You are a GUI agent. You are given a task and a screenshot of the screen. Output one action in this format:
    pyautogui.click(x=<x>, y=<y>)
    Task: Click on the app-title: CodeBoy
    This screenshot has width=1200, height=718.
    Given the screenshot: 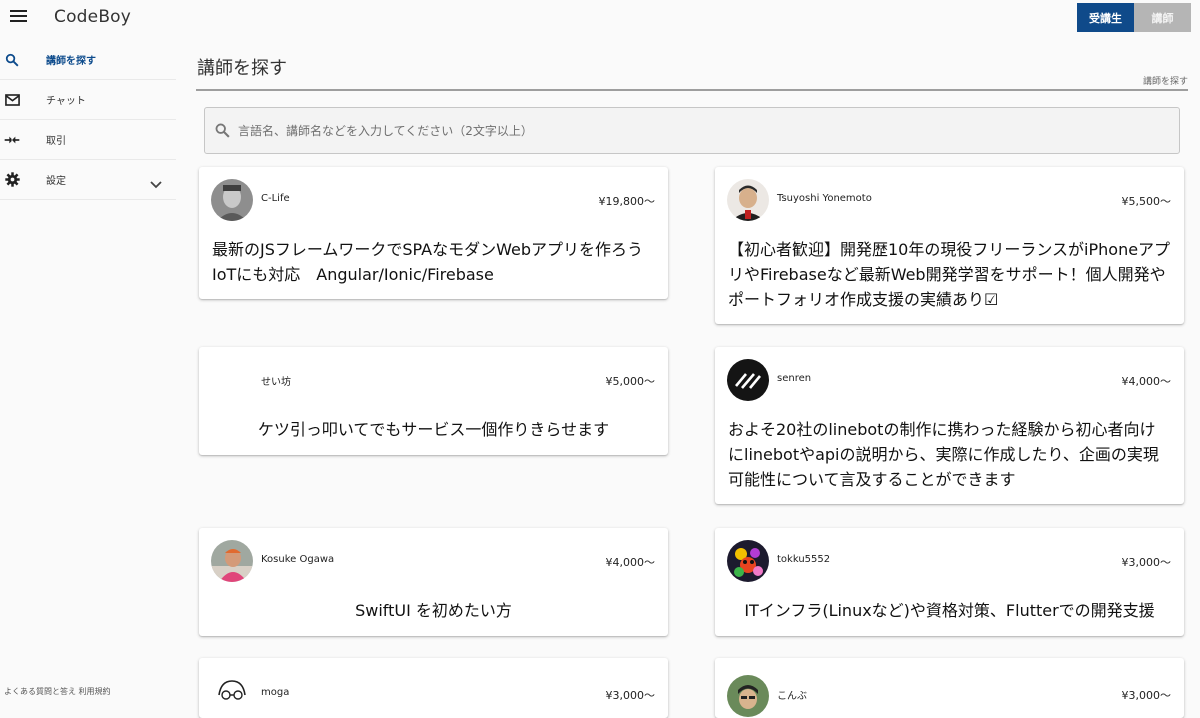 What is the action you would take?
    pyautogui.click(x=92, y=17)
    